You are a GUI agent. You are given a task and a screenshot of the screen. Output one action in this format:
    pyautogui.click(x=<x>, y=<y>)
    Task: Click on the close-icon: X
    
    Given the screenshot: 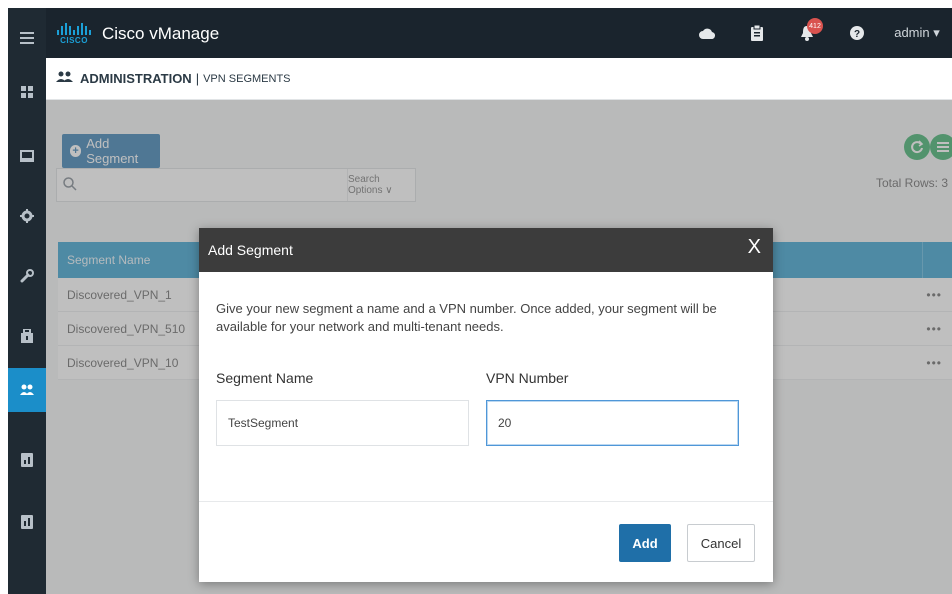 What is the action you would take?
    pyautogui.click(x=754, y=247)
    